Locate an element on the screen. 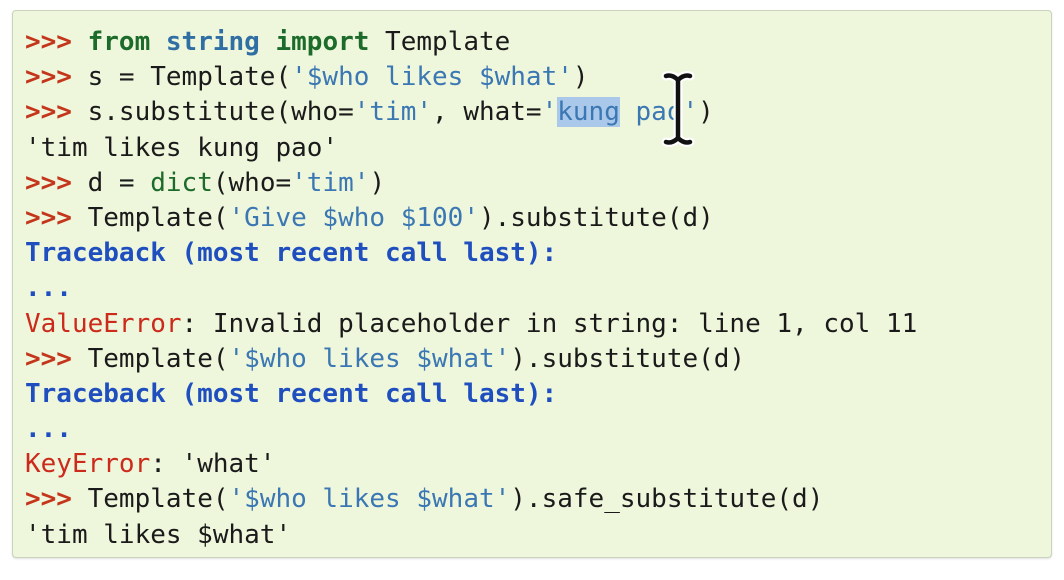  code-token: 'tim likes $what' is located at coordinates (158, 534).